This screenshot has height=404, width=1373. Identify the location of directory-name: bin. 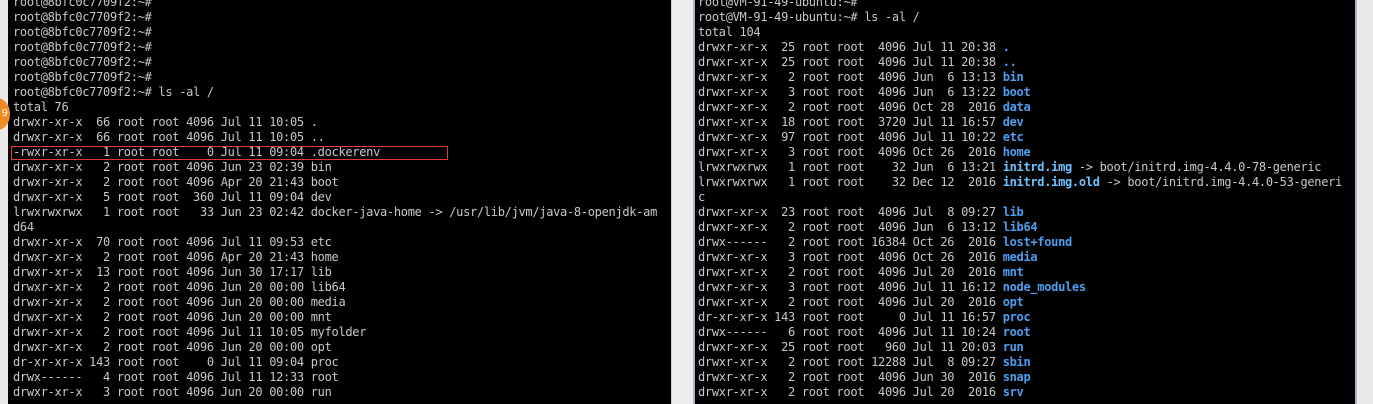
(1013, 77).